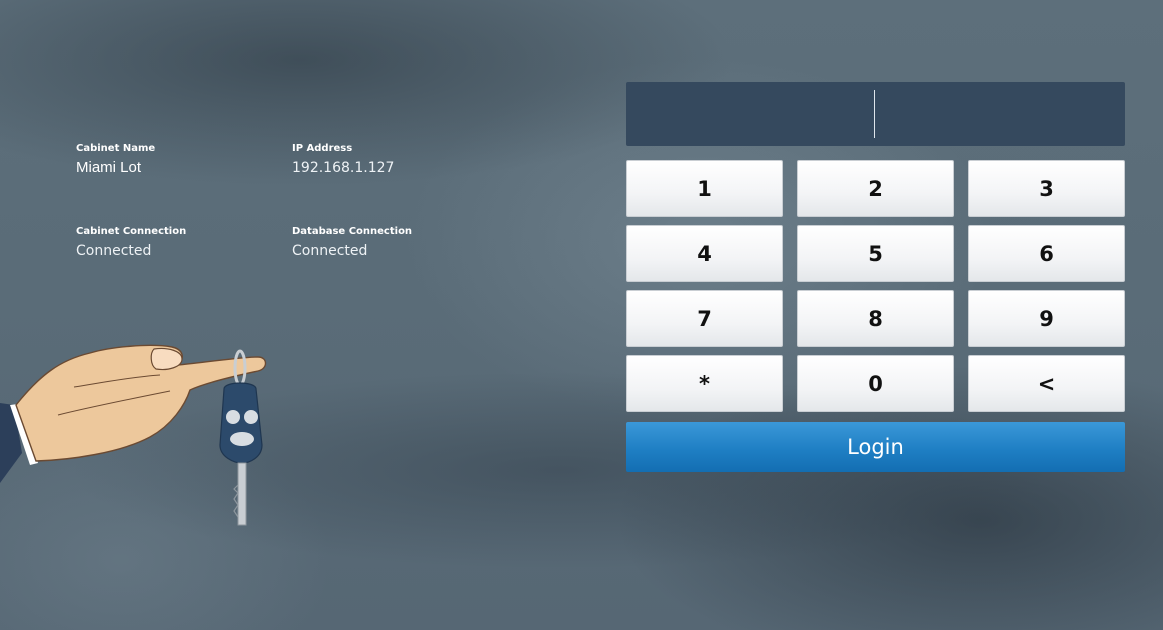 The height and width of the screenshot is (630, 1163). What do you see at coordinates (343, 168) in the screenshot?
I see `ip-address-value: 192.168.1.127` at bounding box center [343, 168].